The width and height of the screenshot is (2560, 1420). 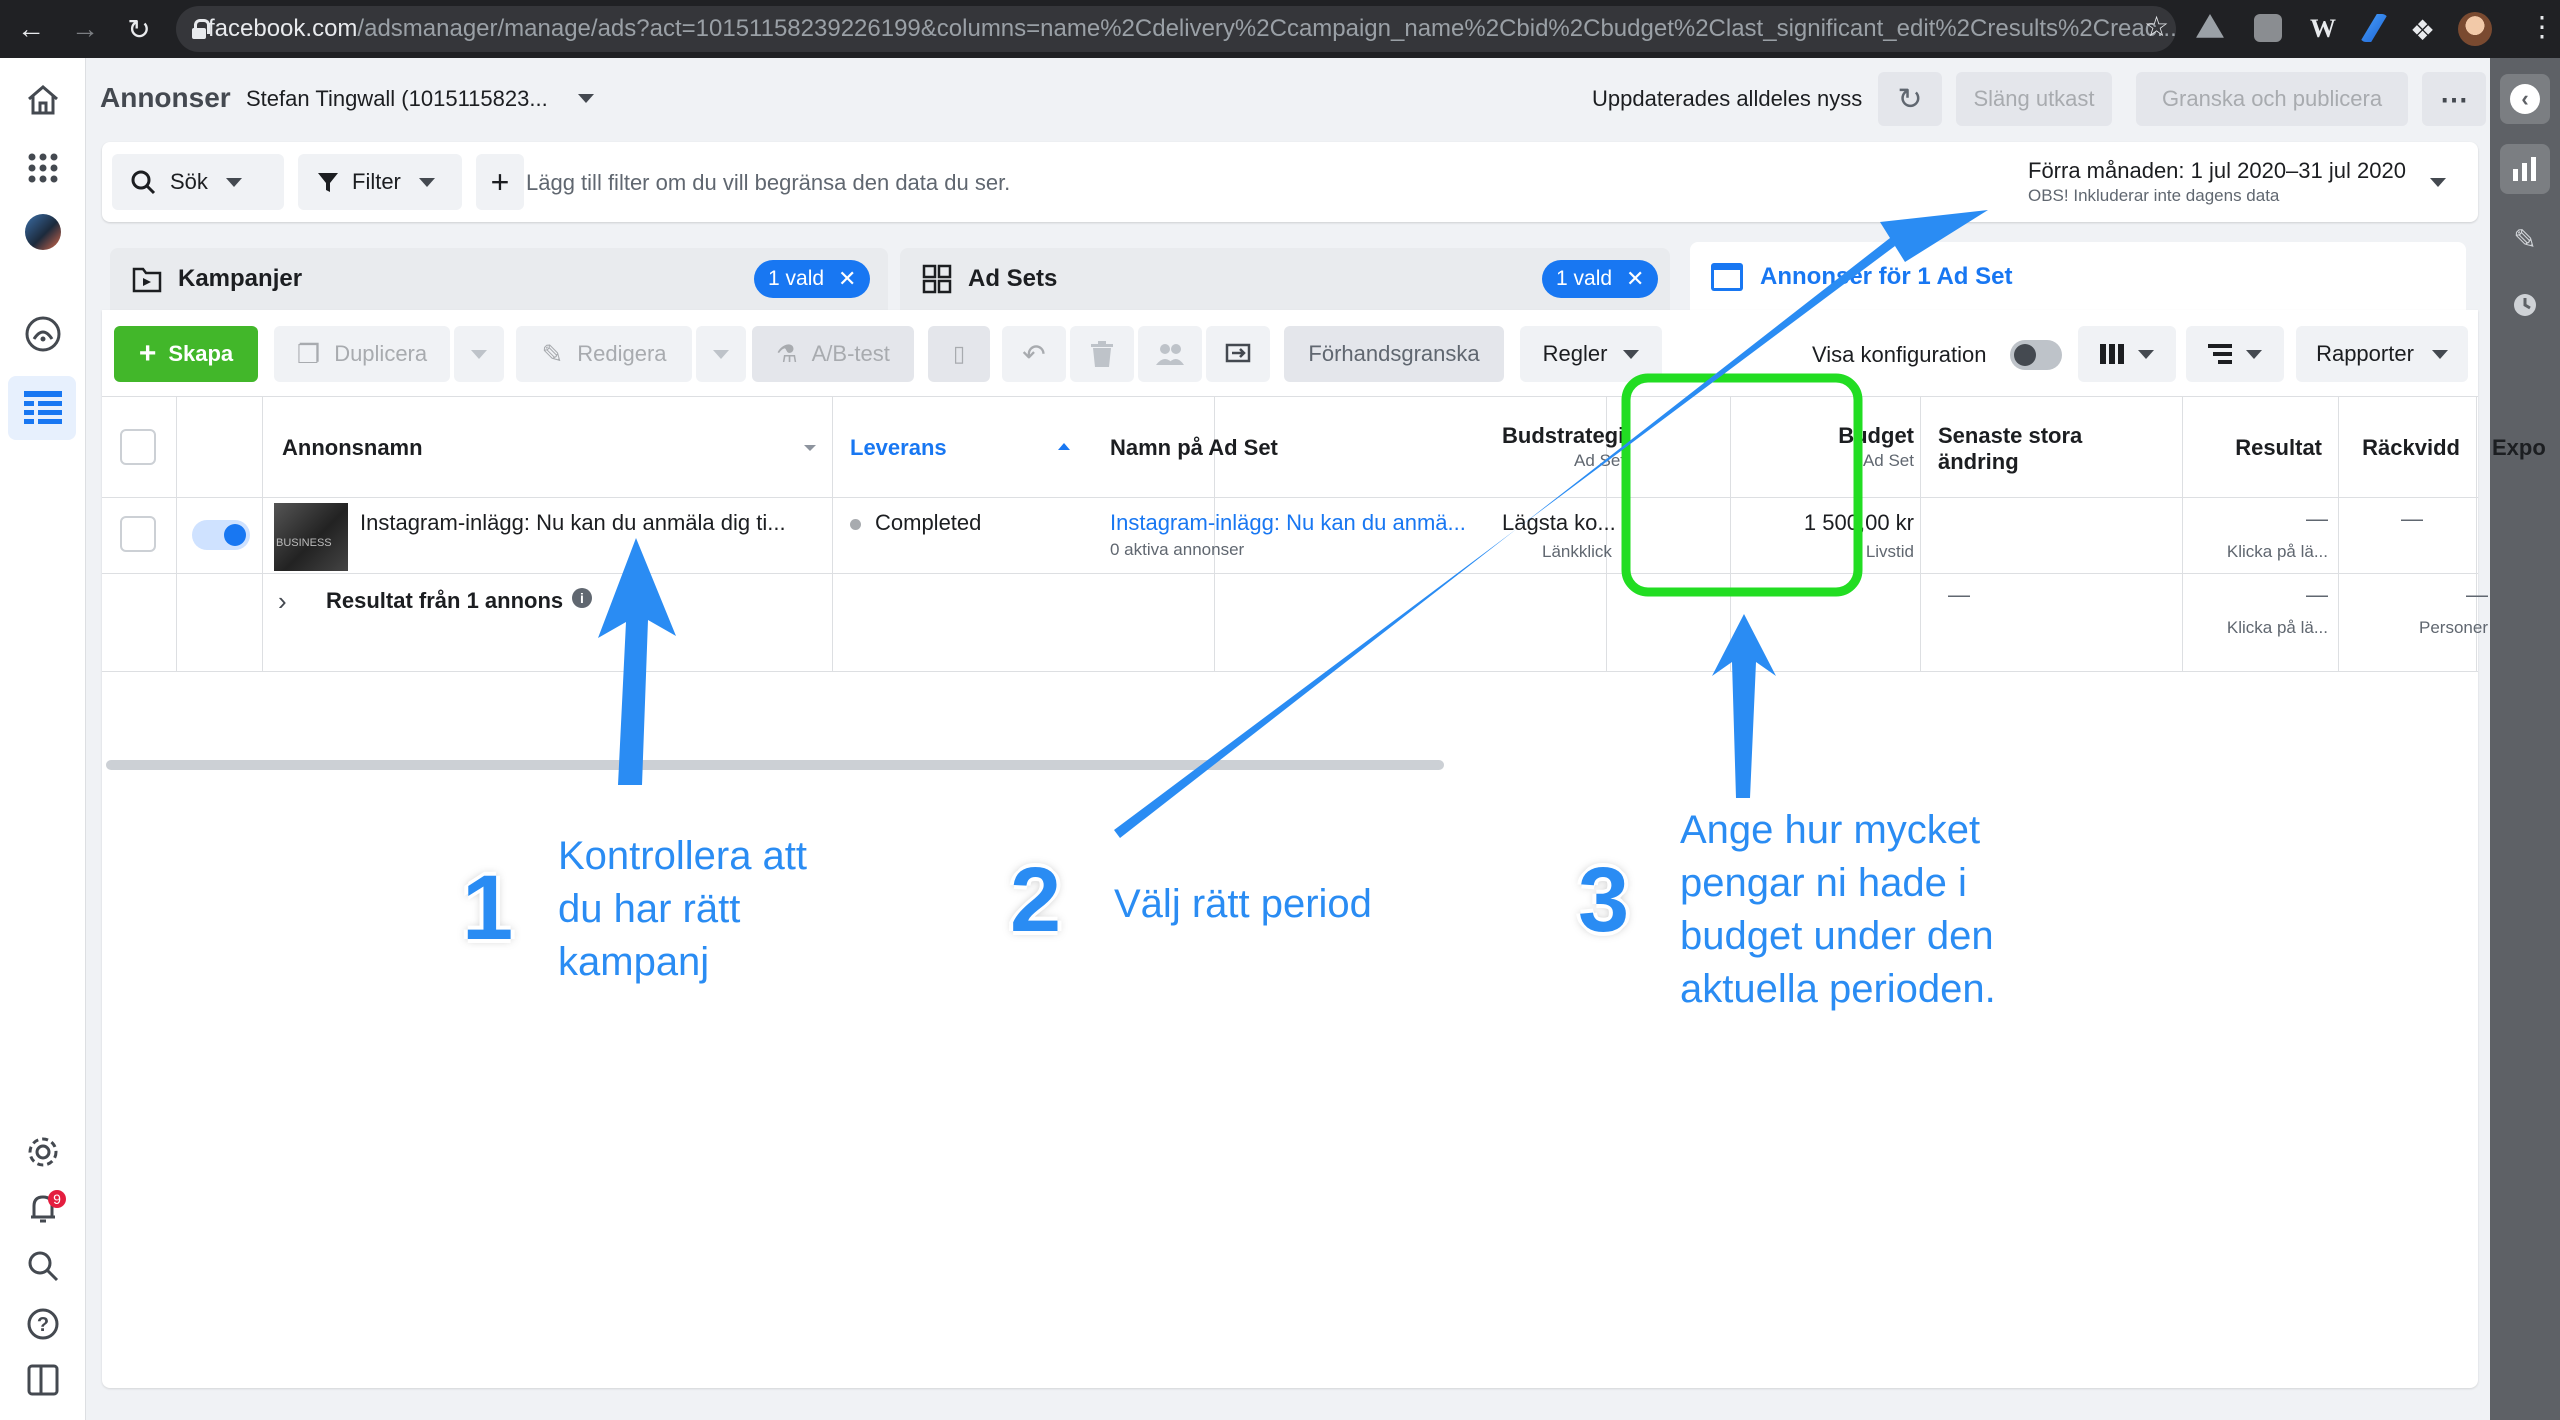 What do you see at coordinates (499, 279) in the screenshot?
I see `tab-campaigns: Kampanjer 1 vald ✕` at bounding box center [499, 279].